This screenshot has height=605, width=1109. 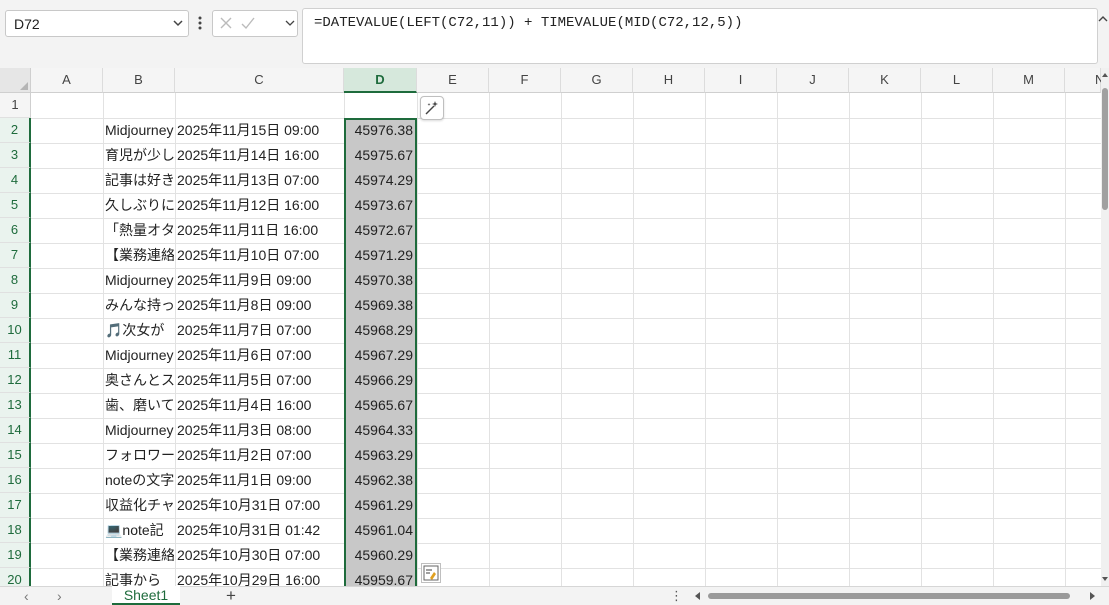 I want to click on column-header-h: H, so click(x=669, y=80).